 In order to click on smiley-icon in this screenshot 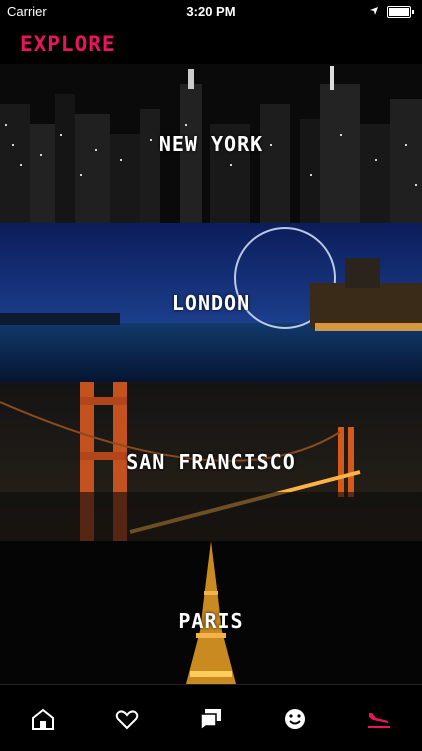, I will do `click(295, 719)`.